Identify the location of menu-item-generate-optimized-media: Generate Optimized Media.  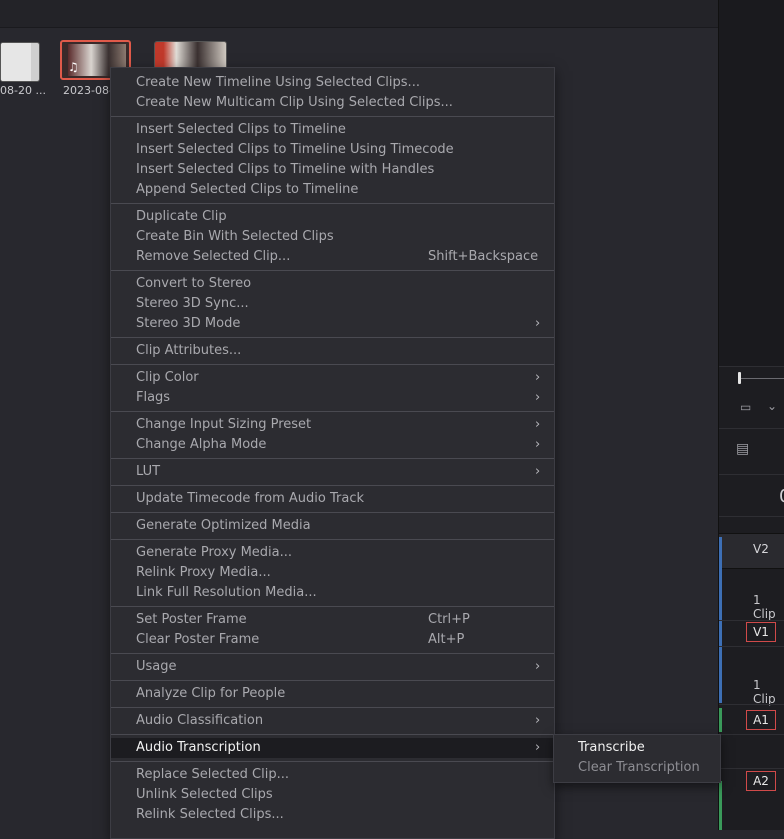
(332, 526).